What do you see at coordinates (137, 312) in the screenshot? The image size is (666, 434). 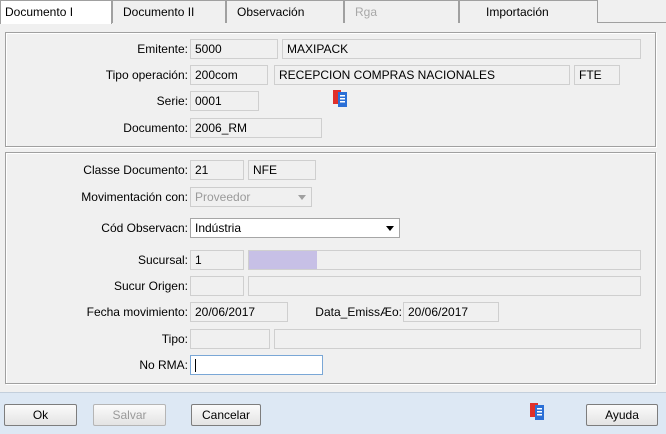 I see `fecha-movimiento-label: Fecha movimiento:` at bounding box center [137, 312].